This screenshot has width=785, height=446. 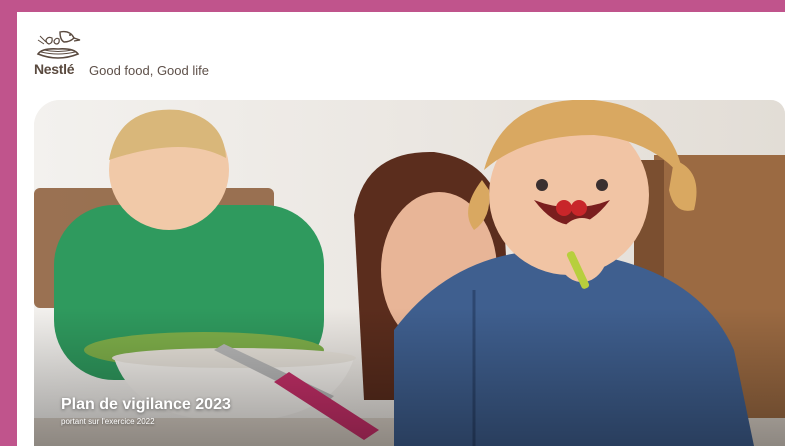 What do you see at coordinates (146, 404) in the screenshot?
I see `cover-title: Plan de vigilance 2023` at bounding box center [146, 404].